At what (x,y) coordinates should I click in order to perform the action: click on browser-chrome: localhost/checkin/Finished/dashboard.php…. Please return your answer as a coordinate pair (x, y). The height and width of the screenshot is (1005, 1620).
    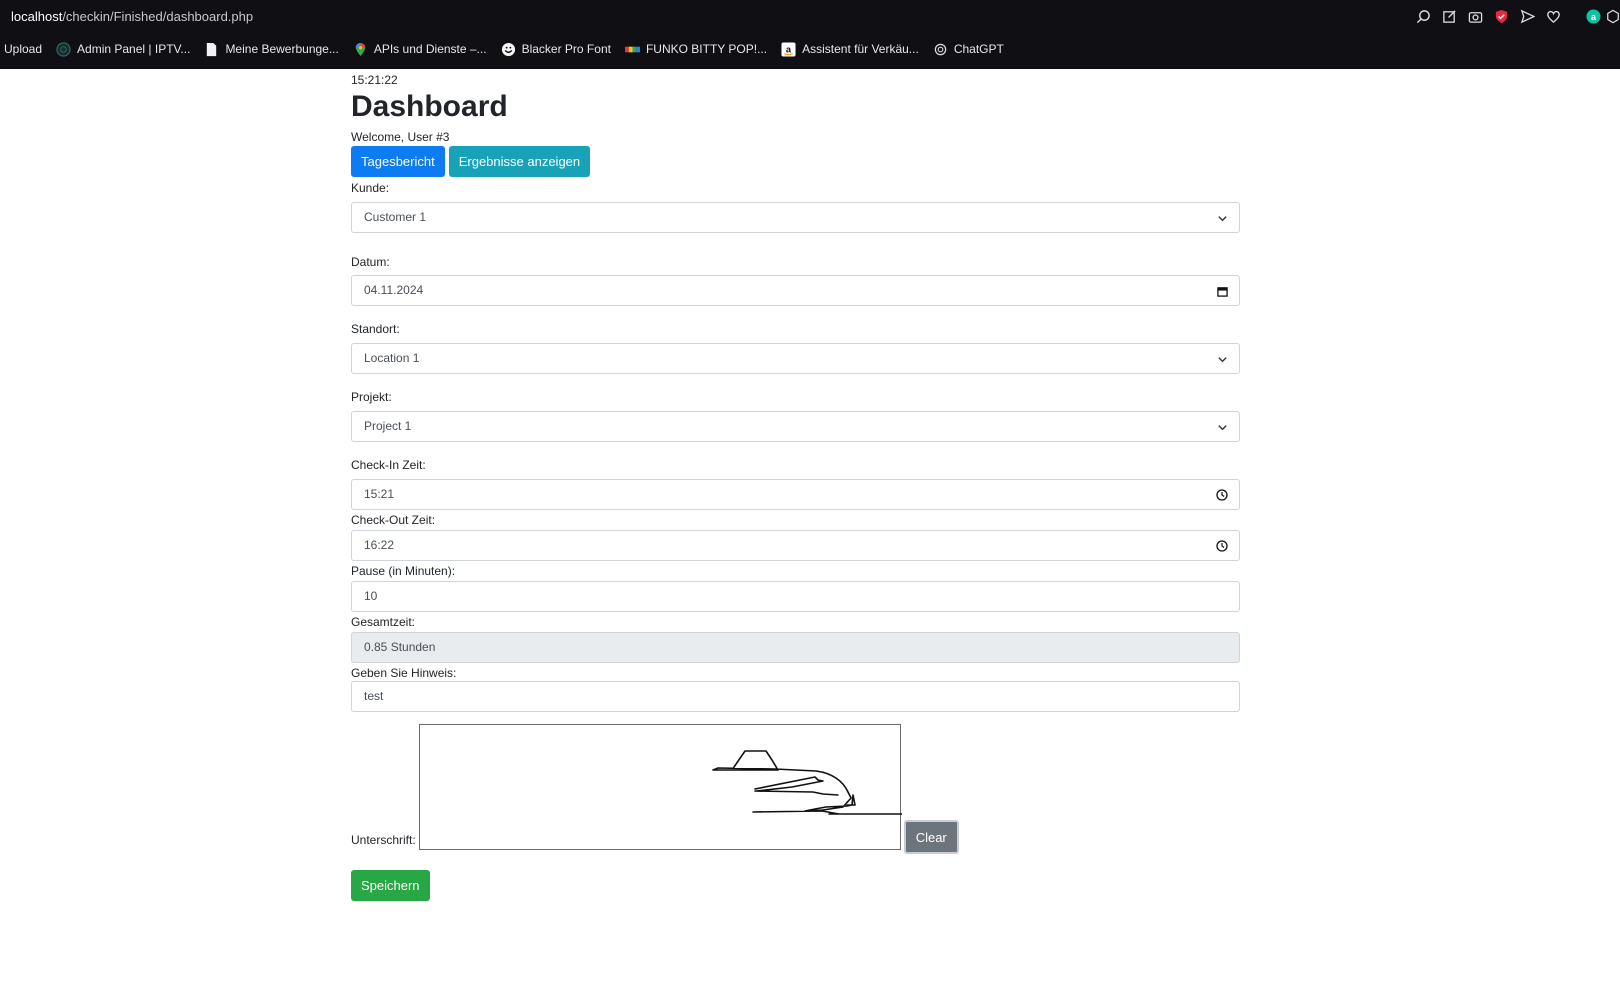
    Looking at the image, I should click on (810, 34).